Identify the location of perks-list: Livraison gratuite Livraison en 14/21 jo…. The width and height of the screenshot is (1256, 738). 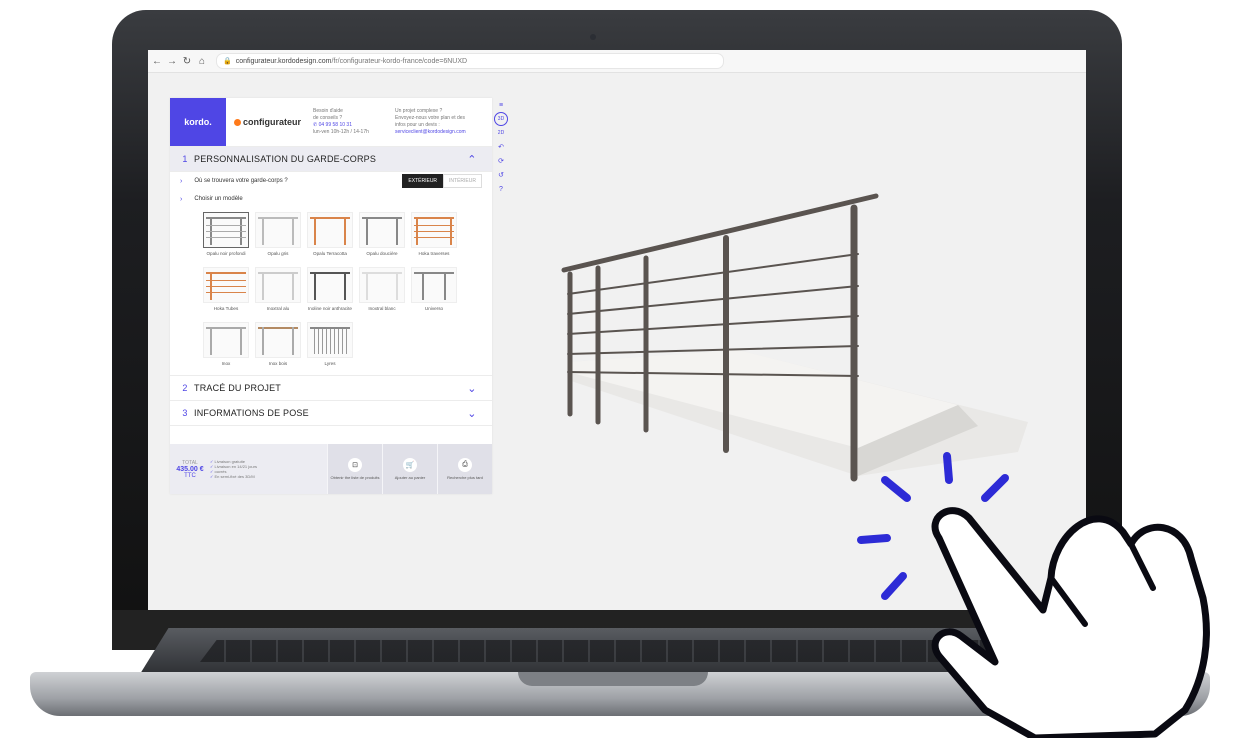
(242, 469).